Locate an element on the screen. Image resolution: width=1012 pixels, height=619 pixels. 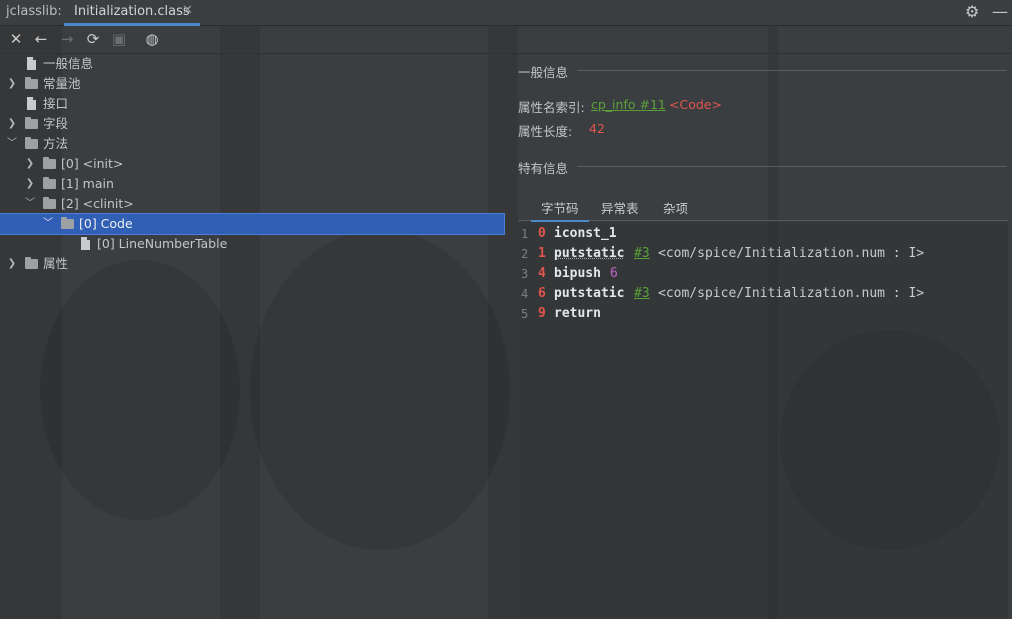
line-number: 4 is located at coordinates (525, 294).